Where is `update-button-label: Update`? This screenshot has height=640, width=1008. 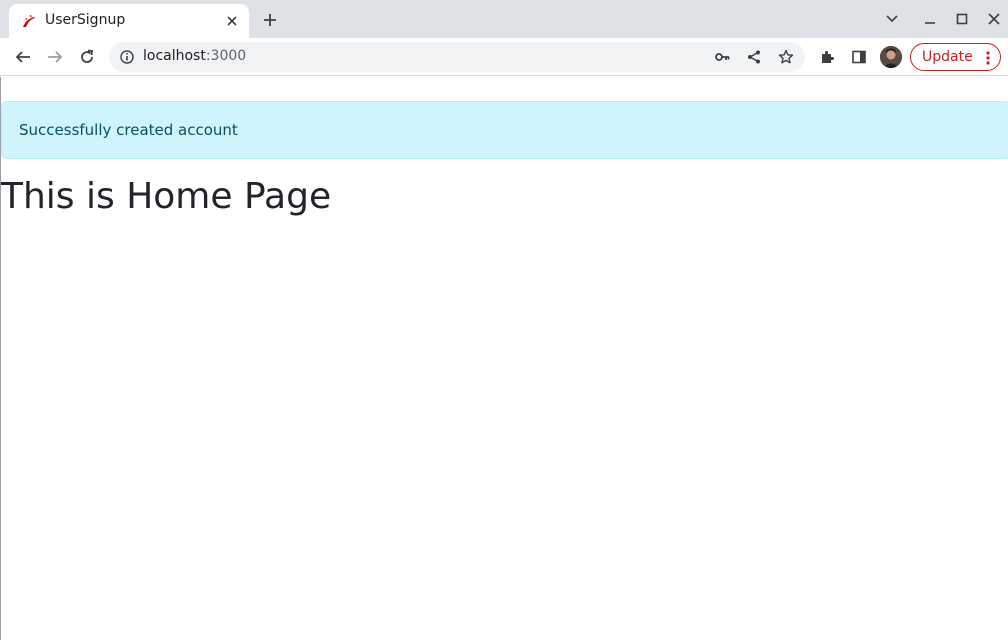
update-button-label: Update is located at coordinates (947, 57).